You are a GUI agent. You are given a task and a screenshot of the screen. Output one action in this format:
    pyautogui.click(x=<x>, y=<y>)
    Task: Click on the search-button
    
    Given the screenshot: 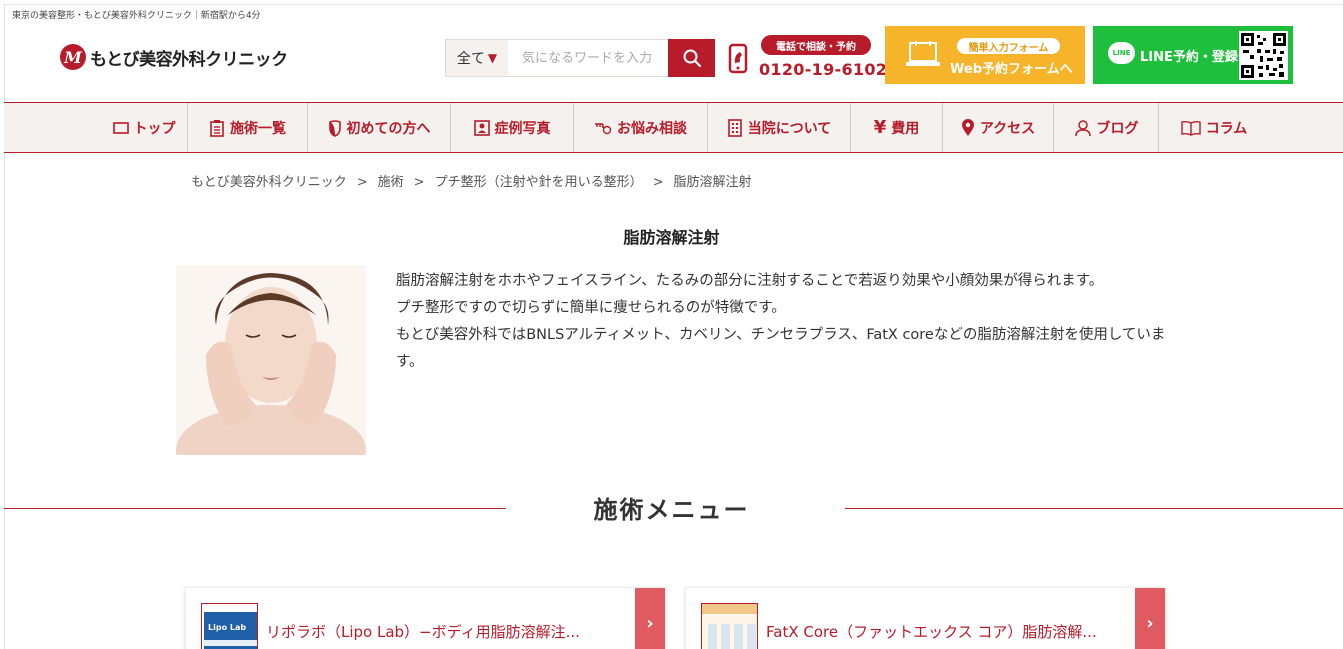 What is the action you would take?
    pyautogui.click(x=691, y=58)
    